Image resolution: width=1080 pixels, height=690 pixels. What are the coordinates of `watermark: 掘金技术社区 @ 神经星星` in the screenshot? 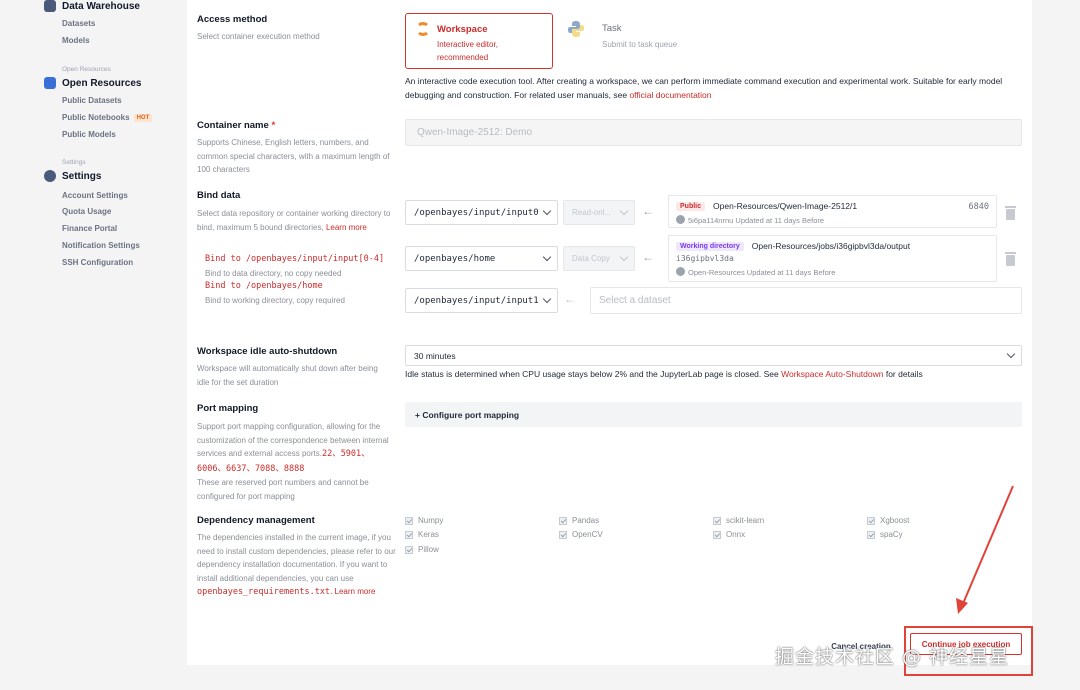 It's located at (892, 657).